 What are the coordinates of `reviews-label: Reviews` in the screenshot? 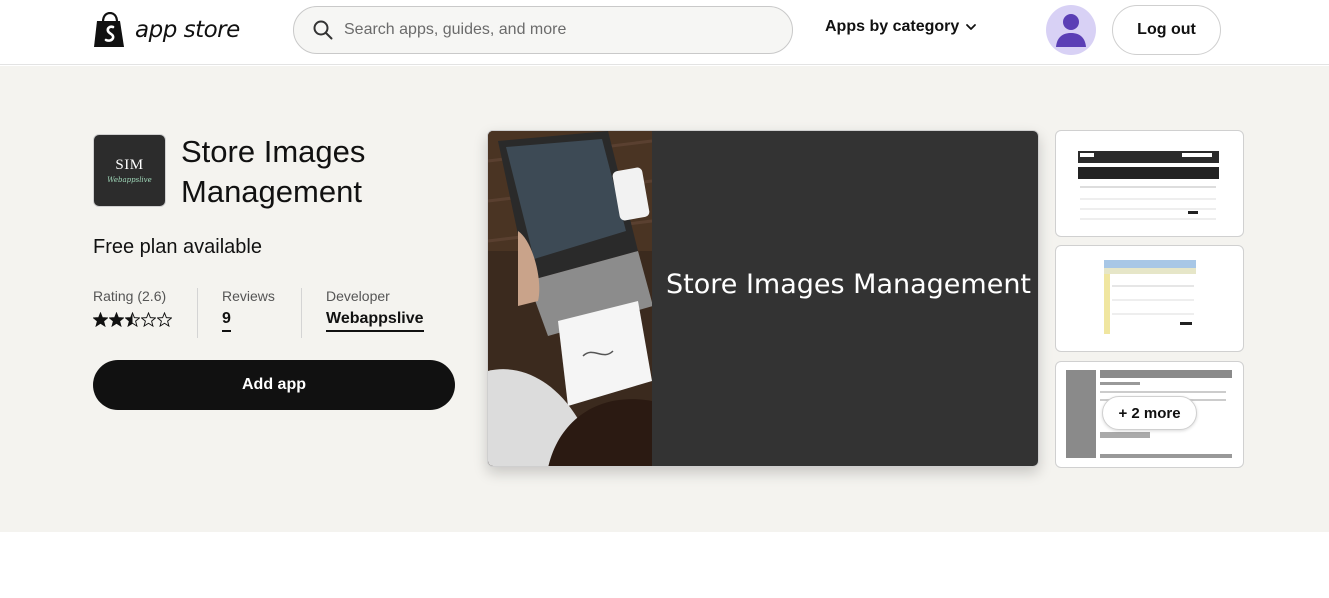 It's located at (248, 296).